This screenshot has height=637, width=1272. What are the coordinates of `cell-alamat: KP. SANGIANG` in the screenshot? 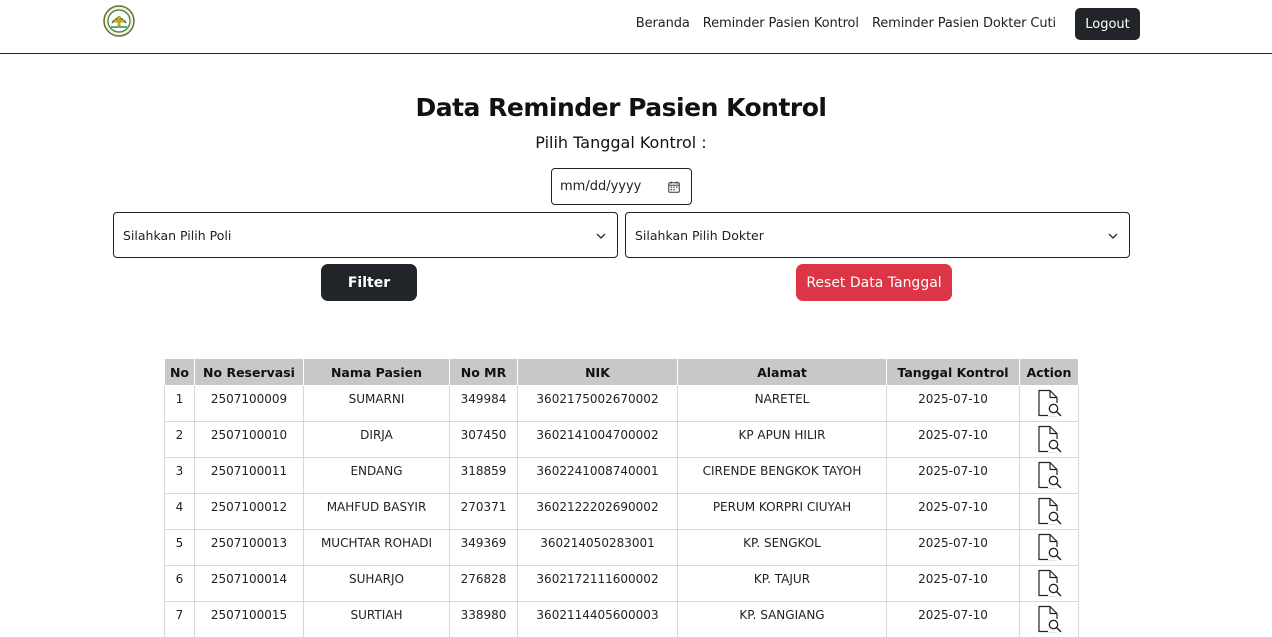 It's located at (782, 619).